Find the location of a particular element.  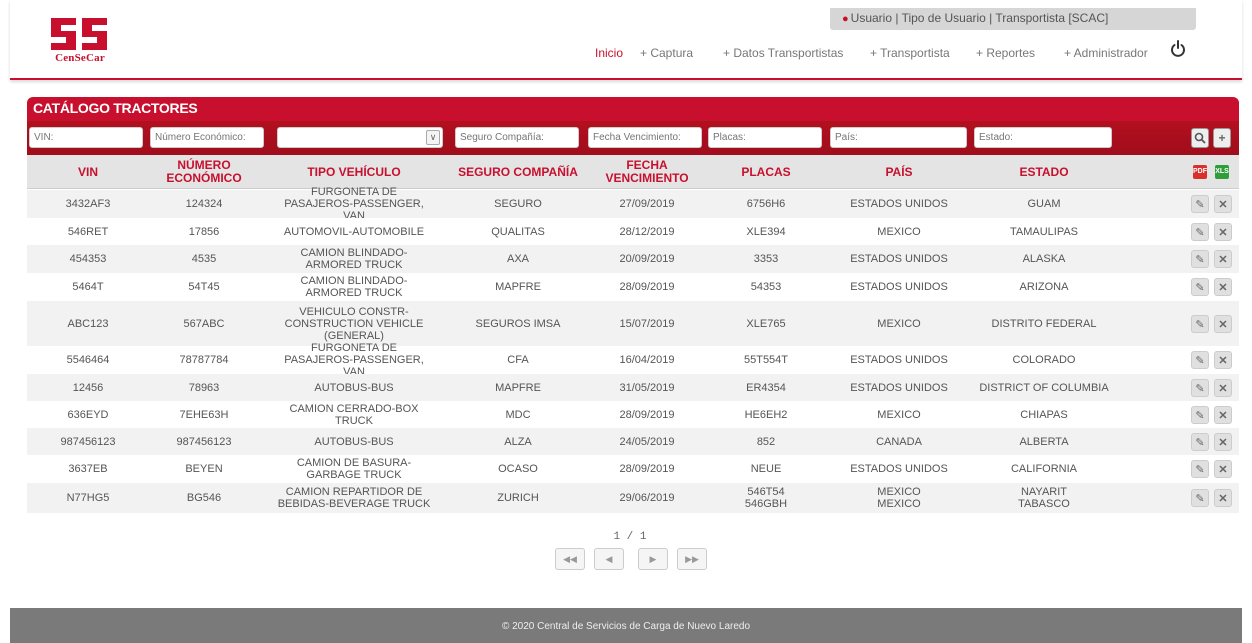

header-estado: ESTADO is located at coordinates (1044, 172).